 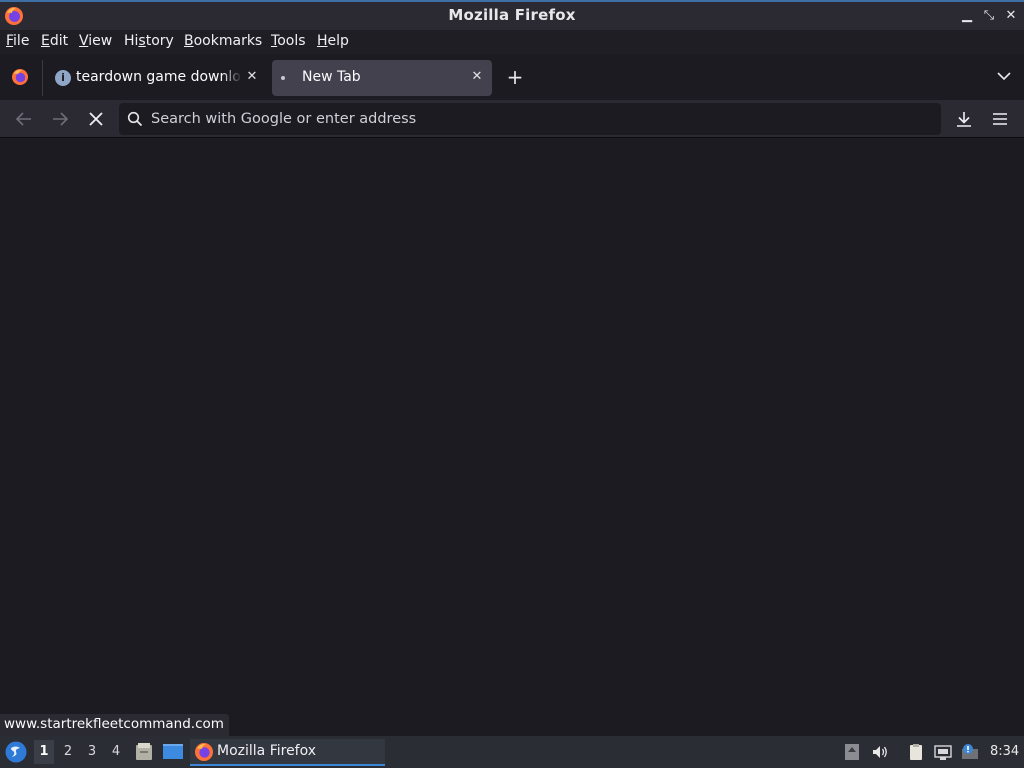 I want to click on menu-file: File, so click(x=17, y=41).